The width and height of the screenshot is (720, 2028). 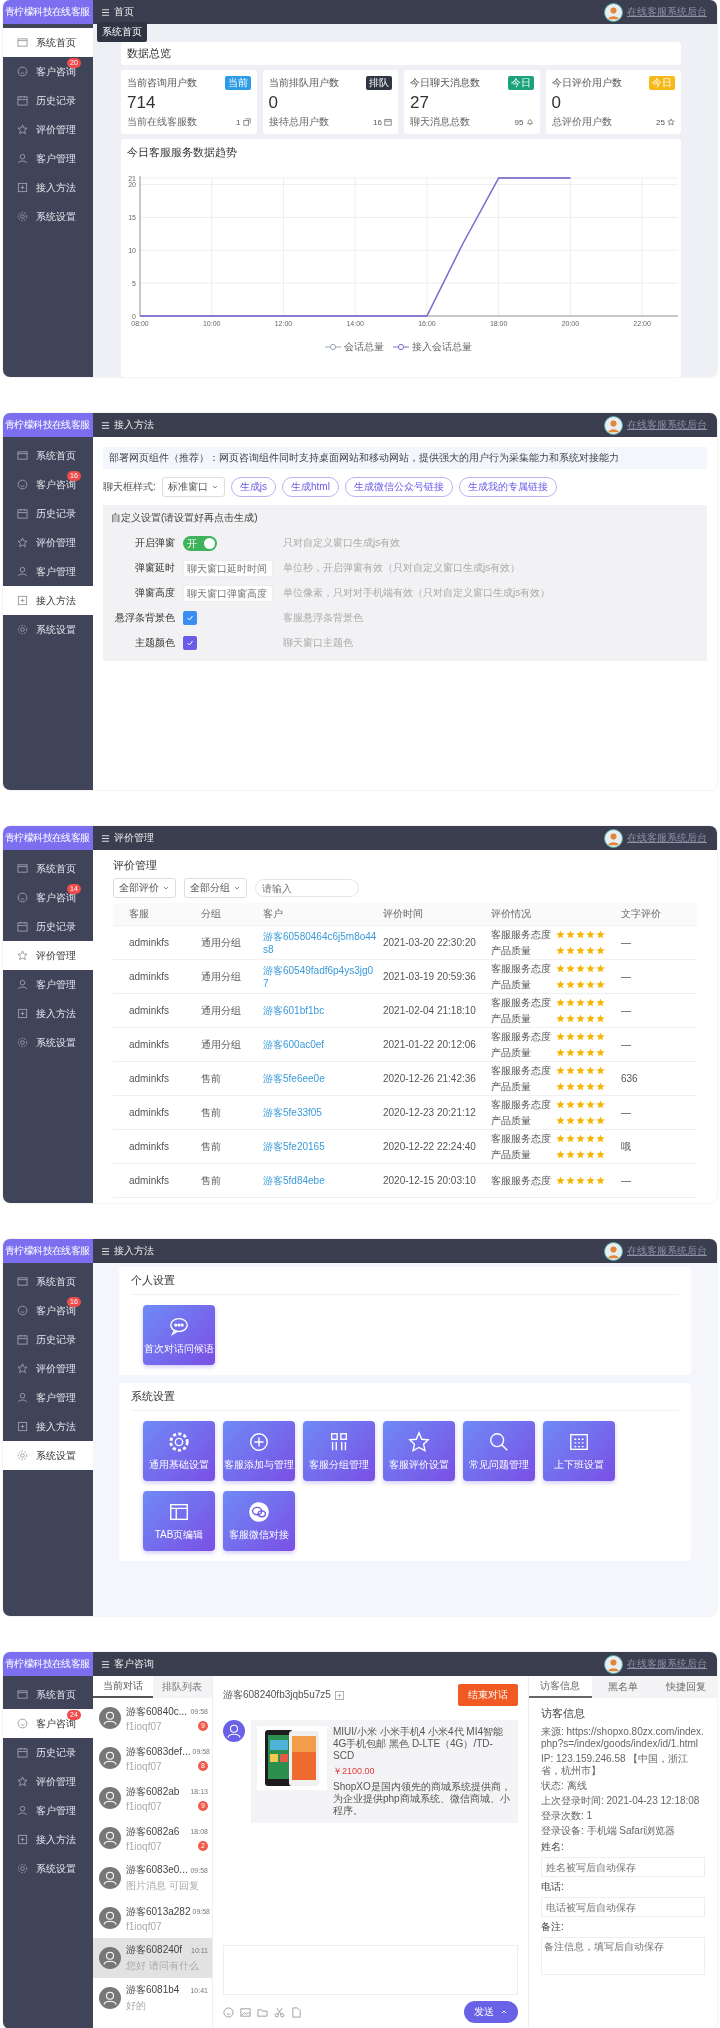 What do you see at coordinates (401, 53) in the screenshot?
I see `section-title: 数据总览` at bounding box center [401, 53].